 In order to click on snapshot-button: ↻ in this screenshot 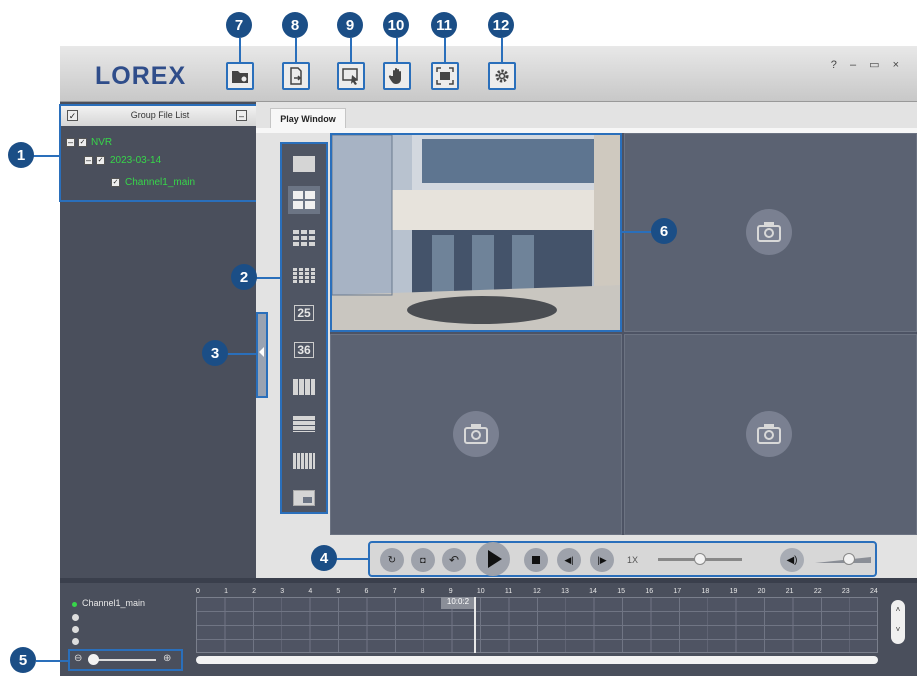, I will do `click(392, 560)`.